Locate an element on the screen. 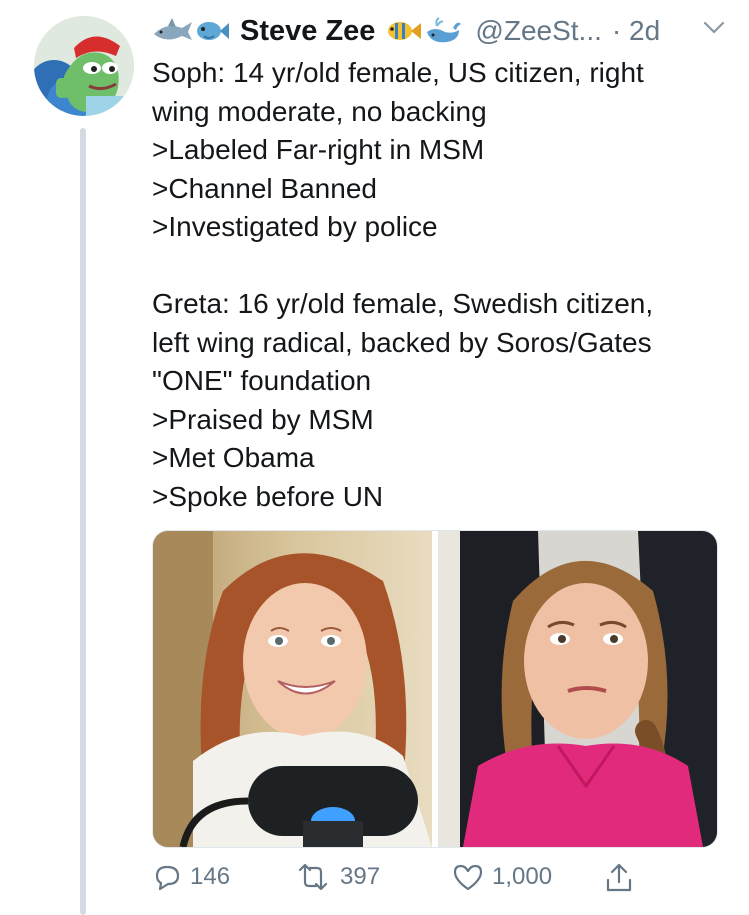  tweet-line: >Met Obama is located at coordinates (233, 457).